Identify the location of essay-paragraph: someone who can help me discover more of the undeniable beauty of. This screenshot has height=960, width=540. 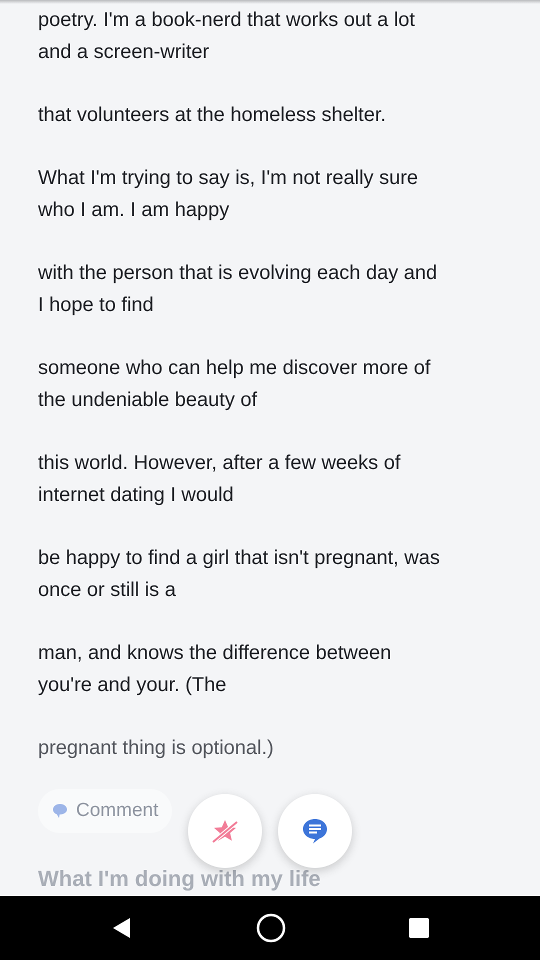
(235, 384).